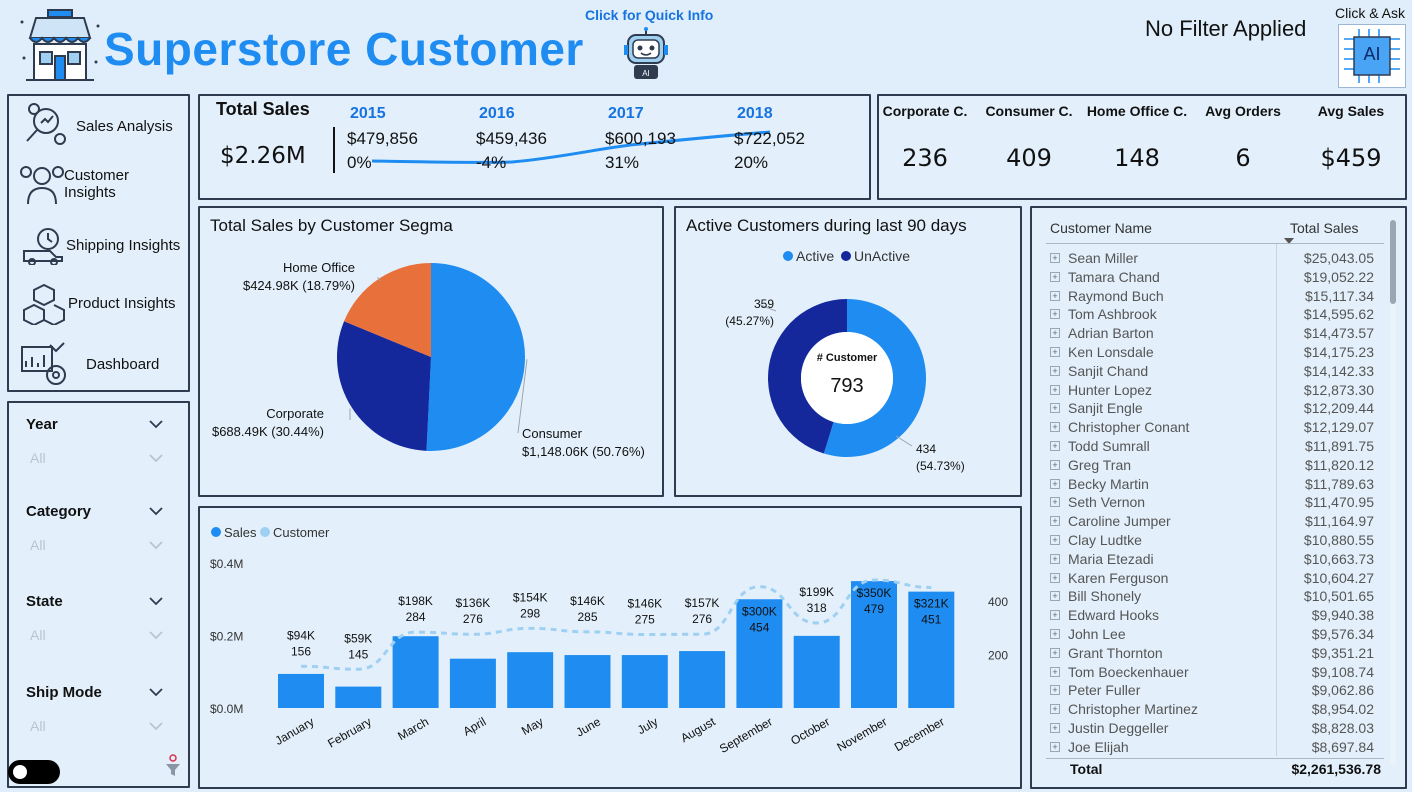 This screenshot has height=792, width=1412. I want to click on year-filter-value: All, so click(38, 458).